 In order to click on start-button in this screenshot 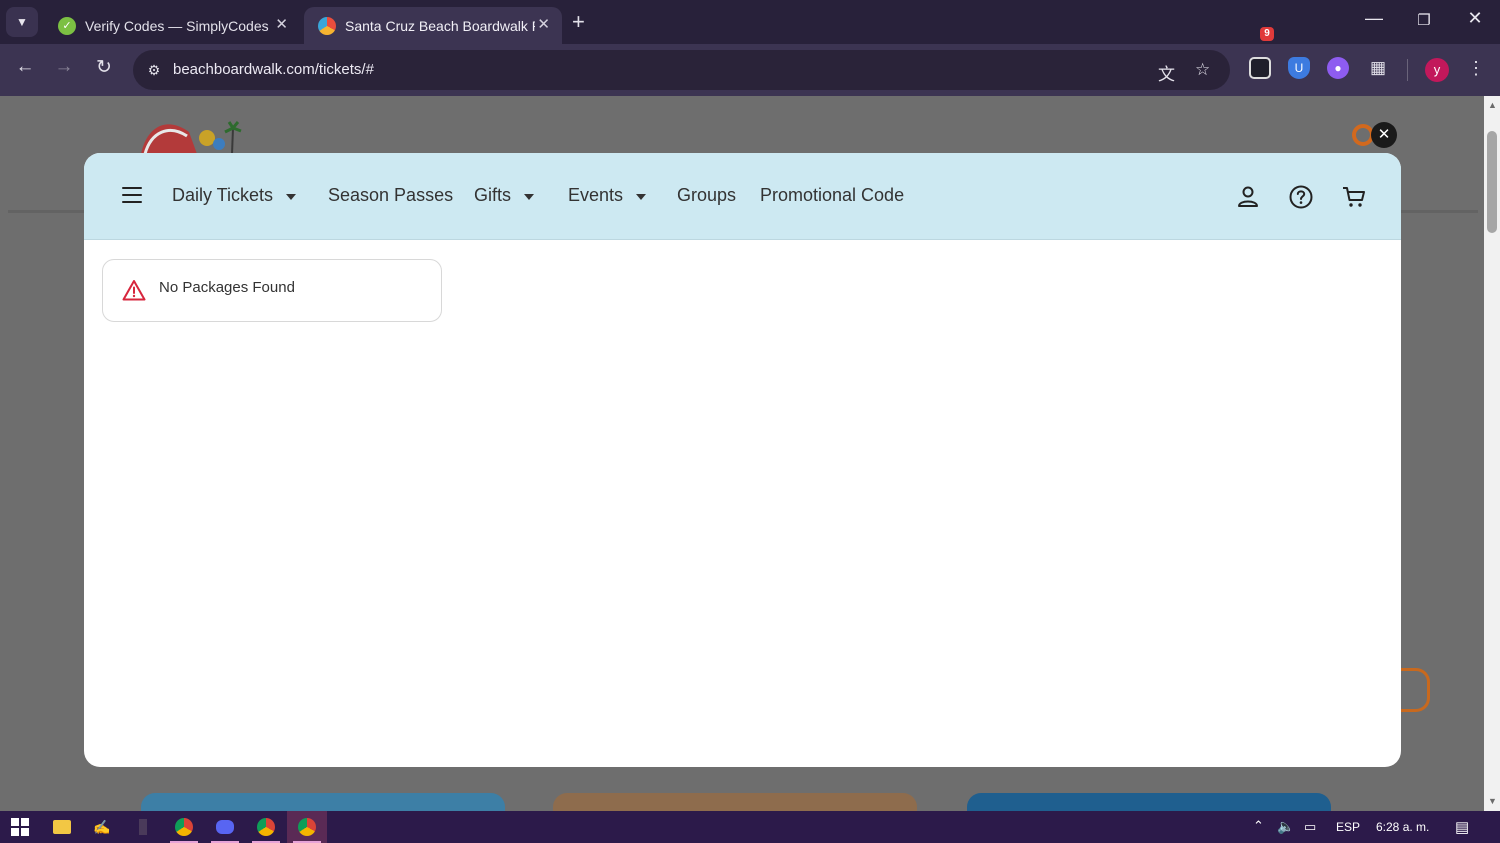, I will do `click(20, 827)`.